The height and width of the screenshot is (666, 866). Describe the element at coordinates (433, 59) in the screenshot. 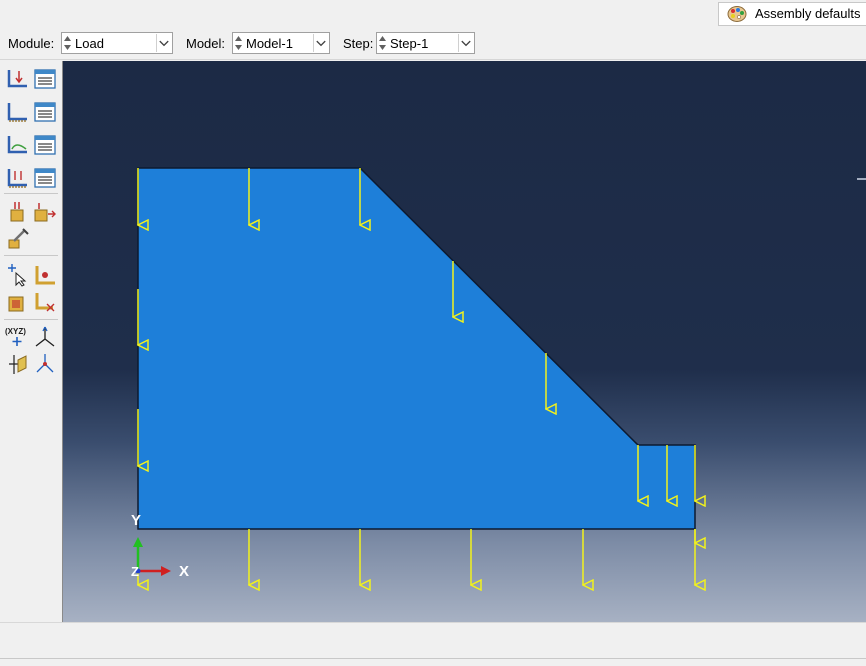

I see `toolbar-divider` at that location.